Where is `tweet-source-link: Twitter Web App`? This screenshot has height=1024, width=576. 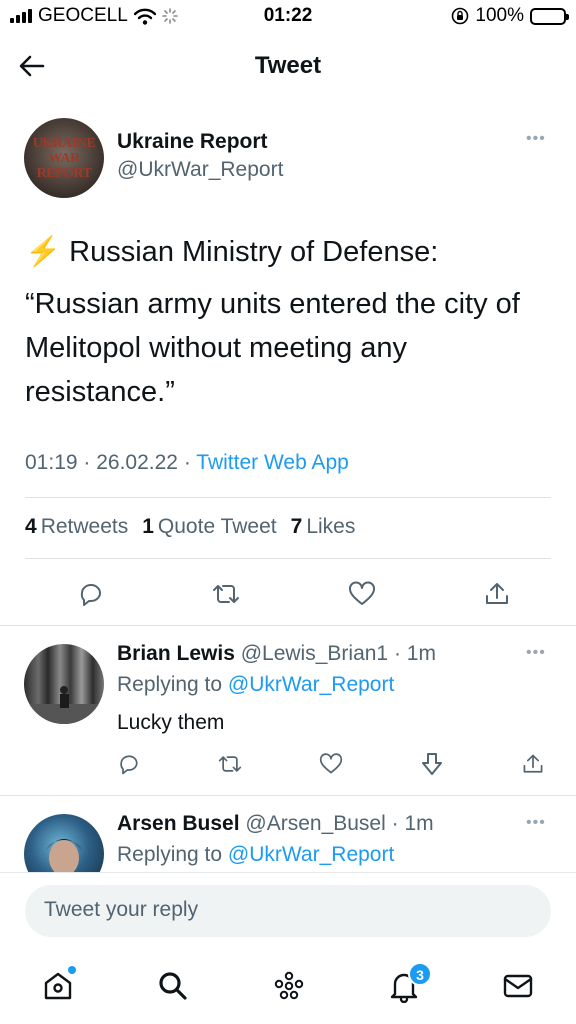
tweet-source-link: Twitter Web App is located at coordinates (272, 462).